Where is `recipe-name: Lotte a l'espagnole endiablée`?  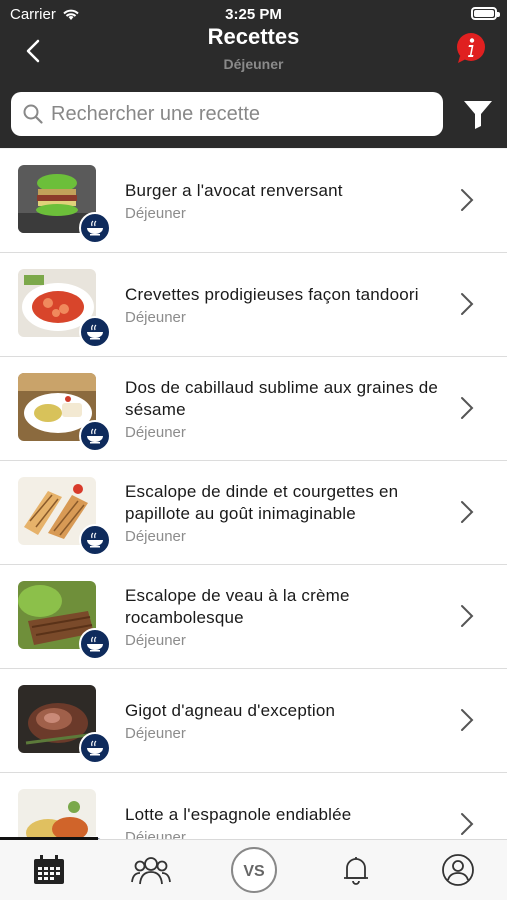
recipe-name: Lotte a l'espagnole endiablée is located at coordinates (238, 814).